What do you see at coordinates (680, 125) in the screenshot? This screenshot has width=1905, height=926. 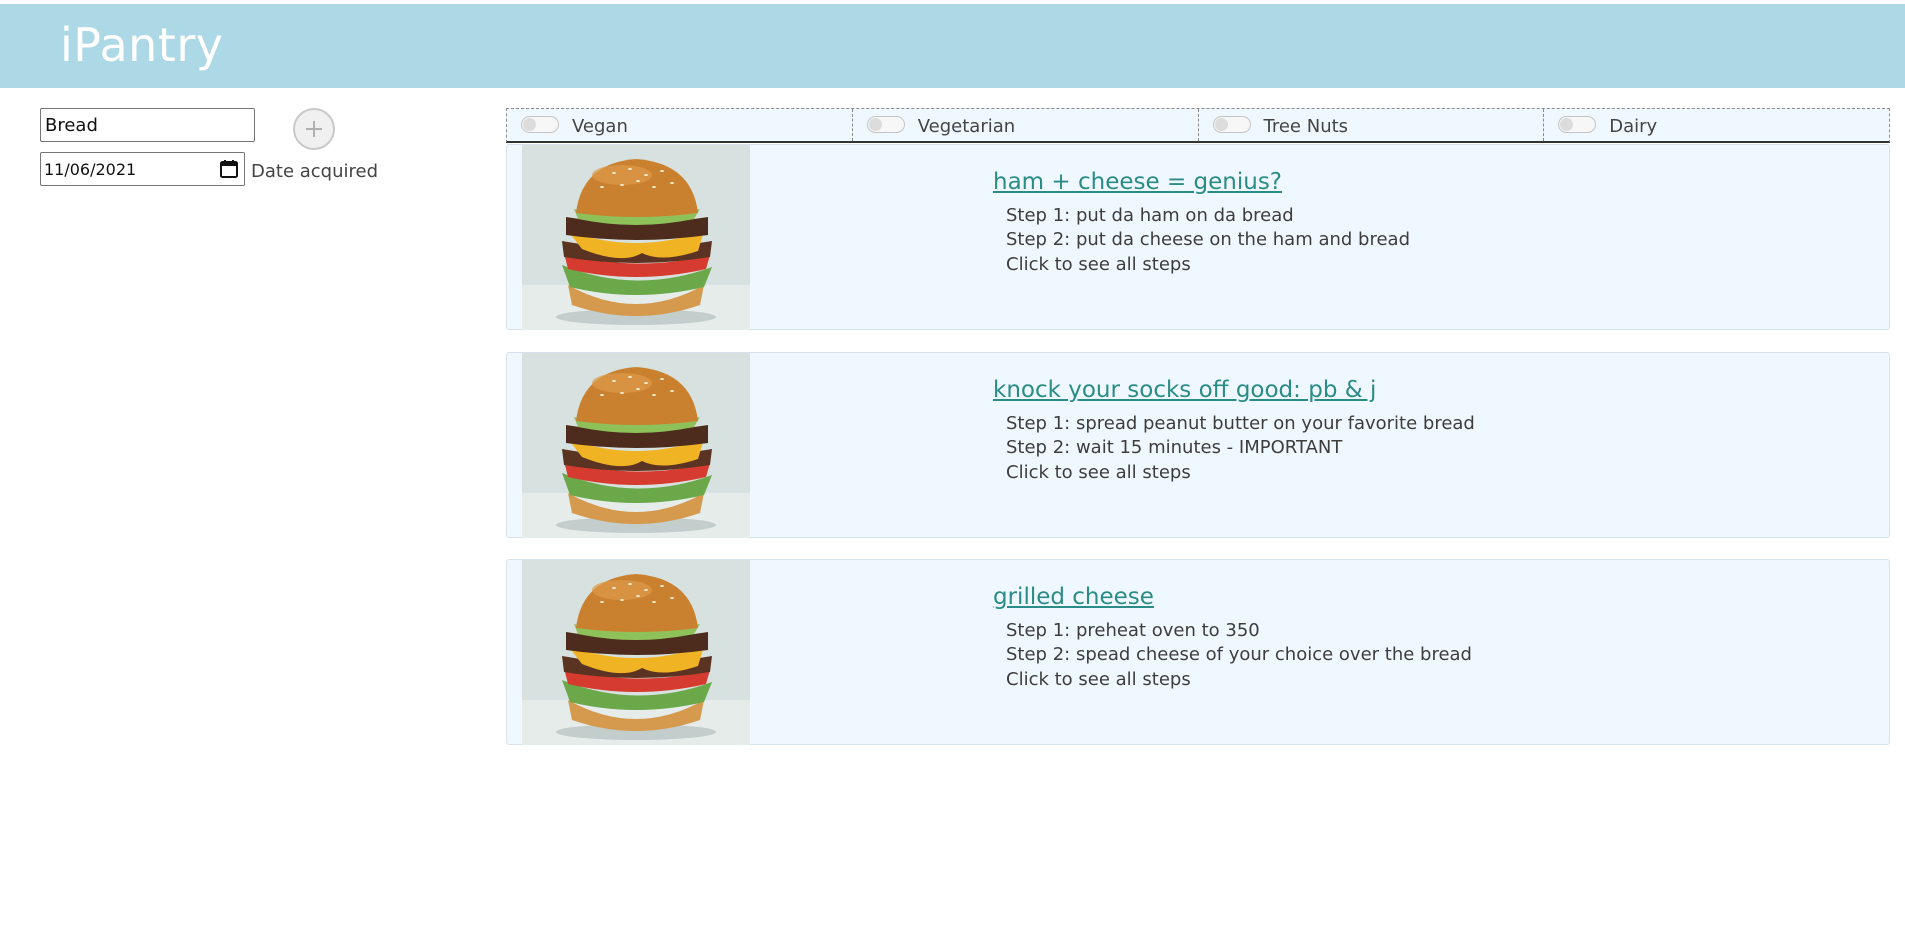 I see `filter-vegan: Vegan` at bounding box center [680, 125].